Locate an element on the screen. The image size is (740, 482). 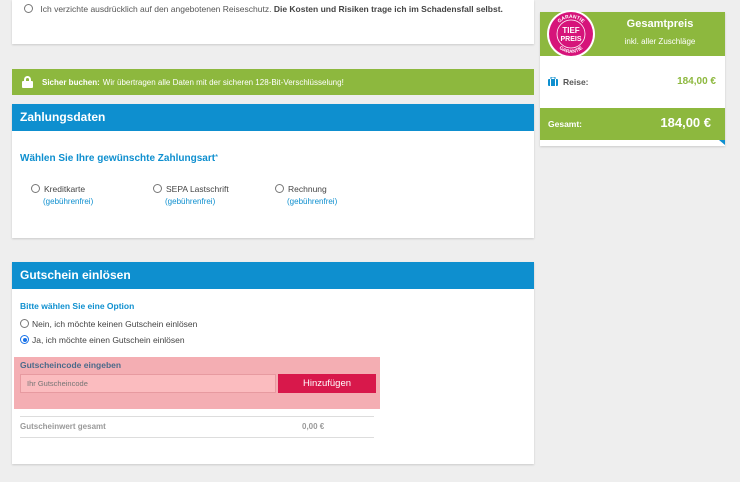
payment-radio-kreditkarte is located at coordinates (35, 189).